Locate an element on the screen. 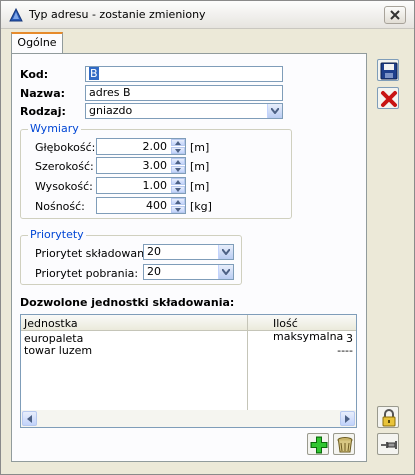 Image resolution: width=415 pixels, height=475 pixels. floppy-disk-icon is located at coordinates (389, 71).